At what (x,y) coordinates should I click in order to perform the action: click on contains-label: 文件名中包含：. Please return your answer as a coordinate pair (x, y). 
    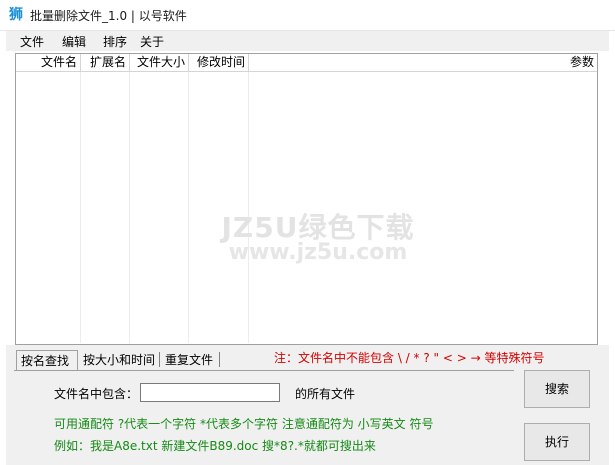
    Looking at the image, I should click on (96, 394).